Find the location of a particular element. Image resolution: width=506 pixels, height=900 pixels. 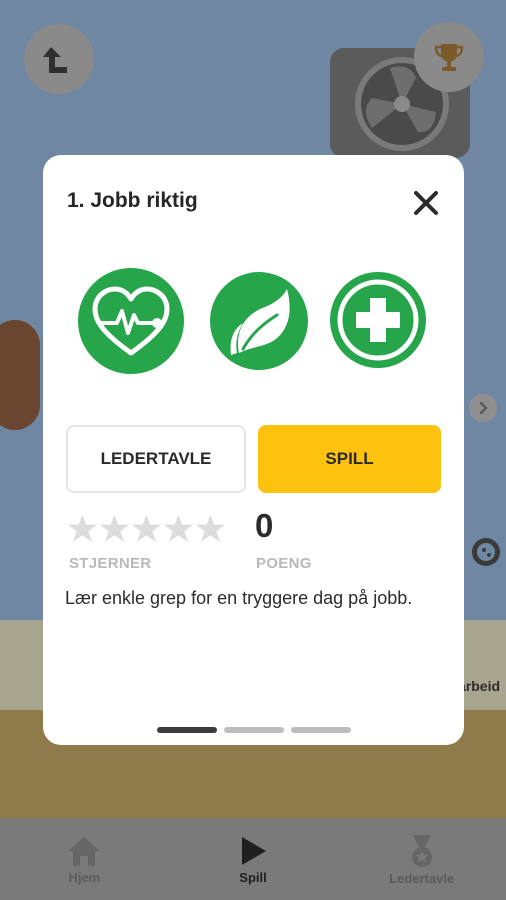

nav-item-home: Hjem is located at coordinates (84, 859).